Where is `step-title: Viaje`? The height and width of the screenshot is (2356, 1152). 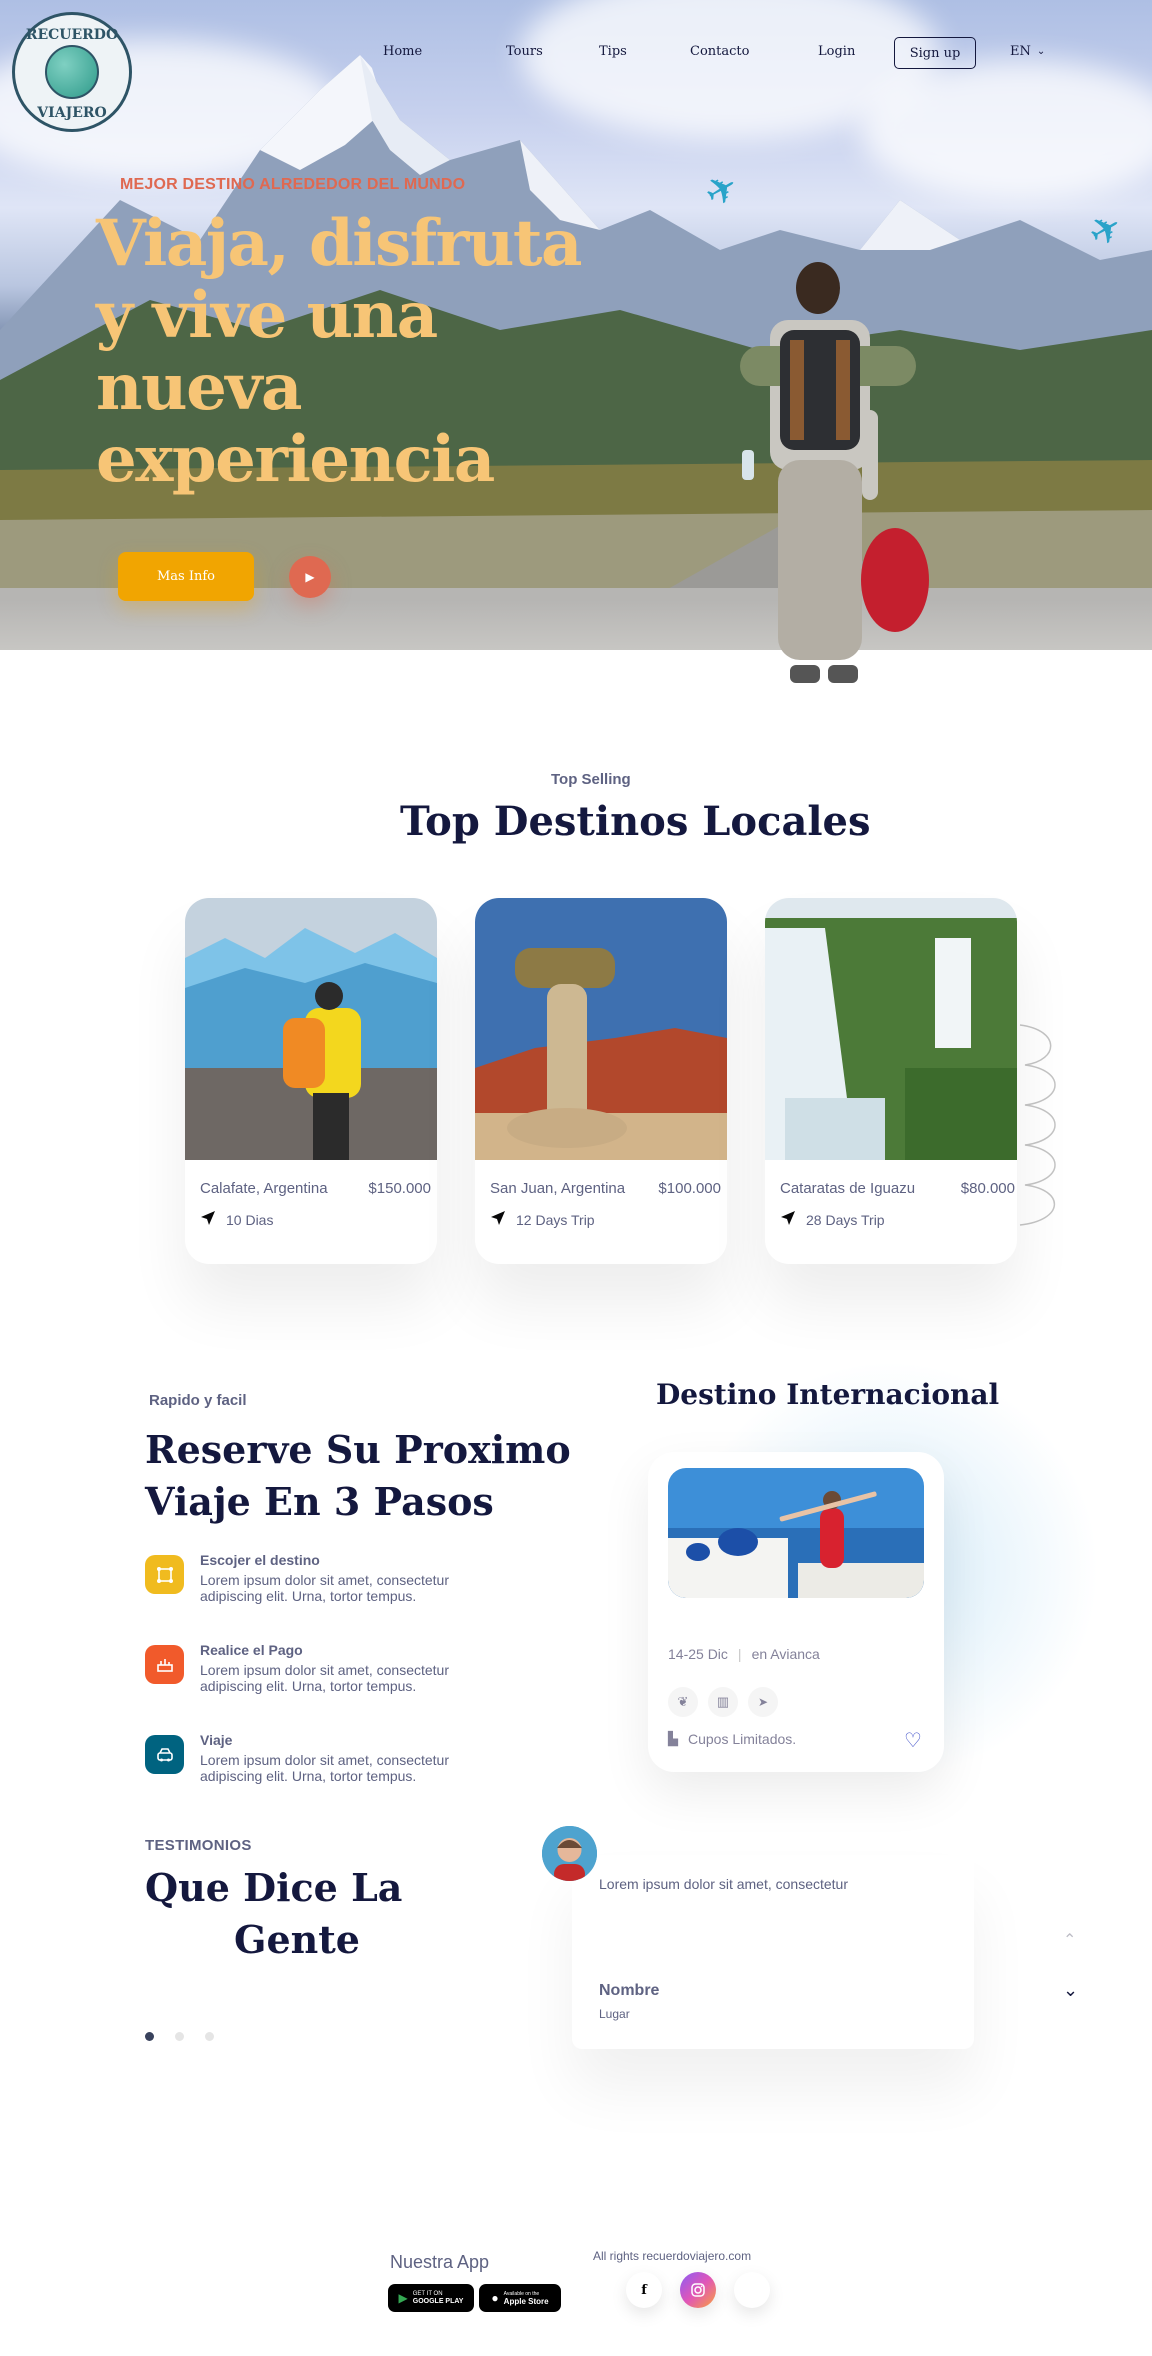 step-title: Viaje is located at coordinates (216, 1740).